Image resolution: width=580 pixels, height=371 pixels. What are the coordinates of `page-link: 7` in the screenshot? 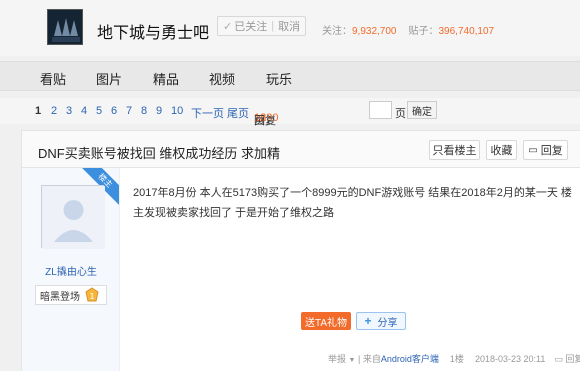 It's located at (129, 111).